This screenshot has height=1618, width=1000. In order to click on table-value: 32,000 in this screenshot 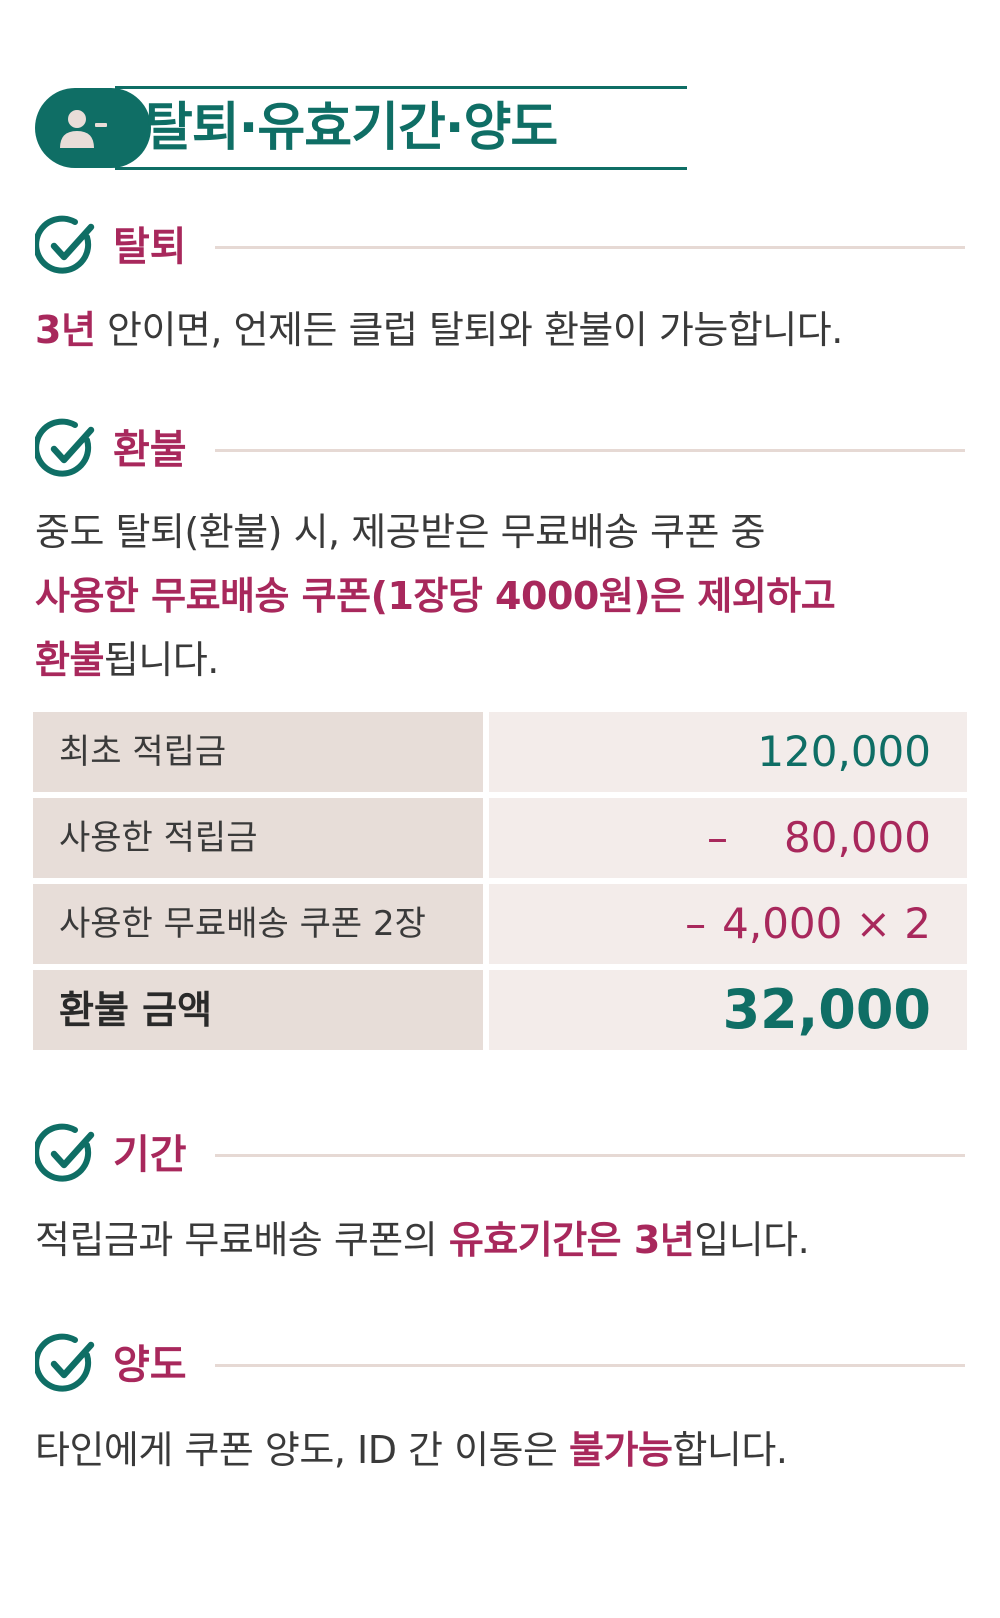, I will do `click(728, 1010)`.